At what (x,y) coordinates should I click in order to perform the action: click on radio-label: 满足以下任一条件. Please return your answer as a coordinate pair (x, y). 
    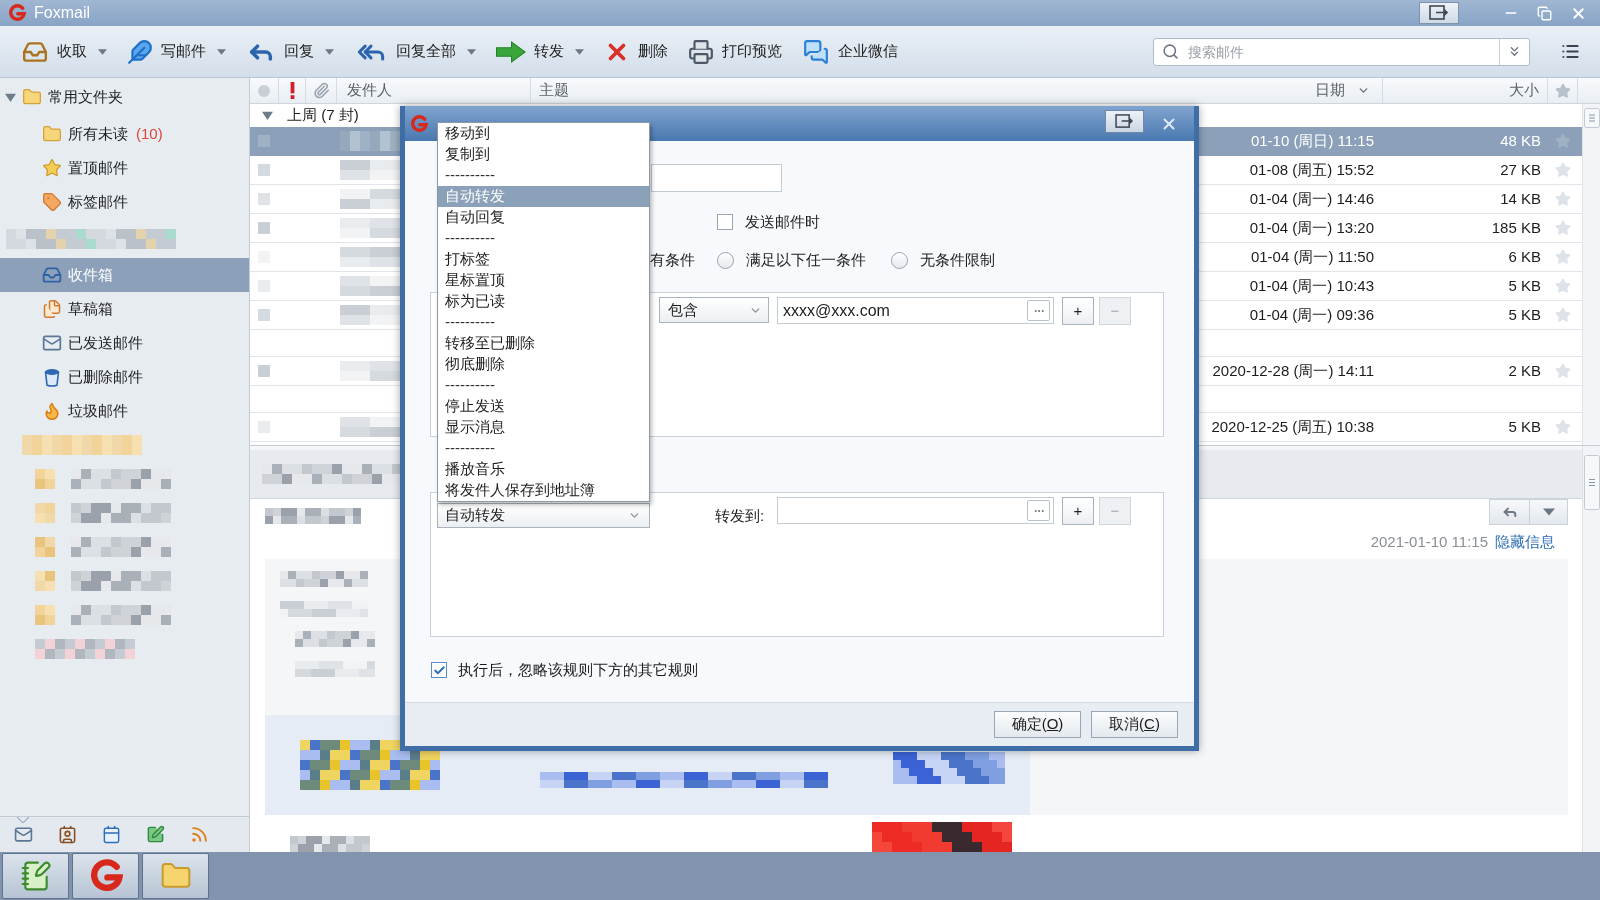
    Looking at the image, I should click on (806, 259).